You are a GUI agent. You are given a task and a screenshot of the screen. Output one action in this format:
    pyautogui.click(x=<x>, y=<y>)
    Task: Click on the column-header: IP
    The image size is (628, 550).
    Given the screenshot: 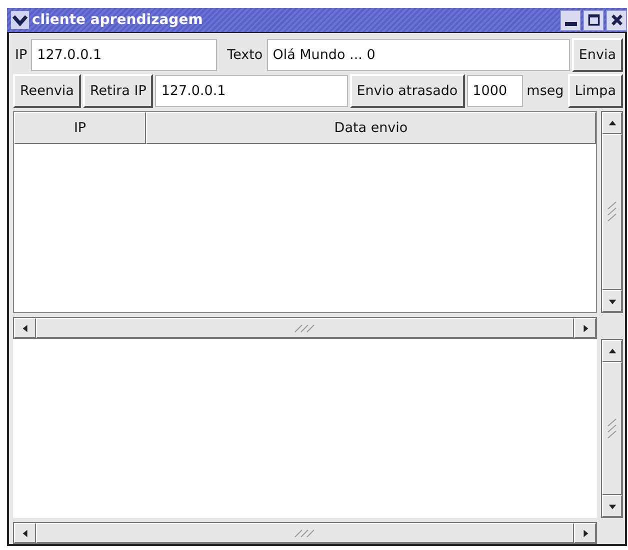 What is the action you would take?
    pyautogui.click(x=80, y=128)
    